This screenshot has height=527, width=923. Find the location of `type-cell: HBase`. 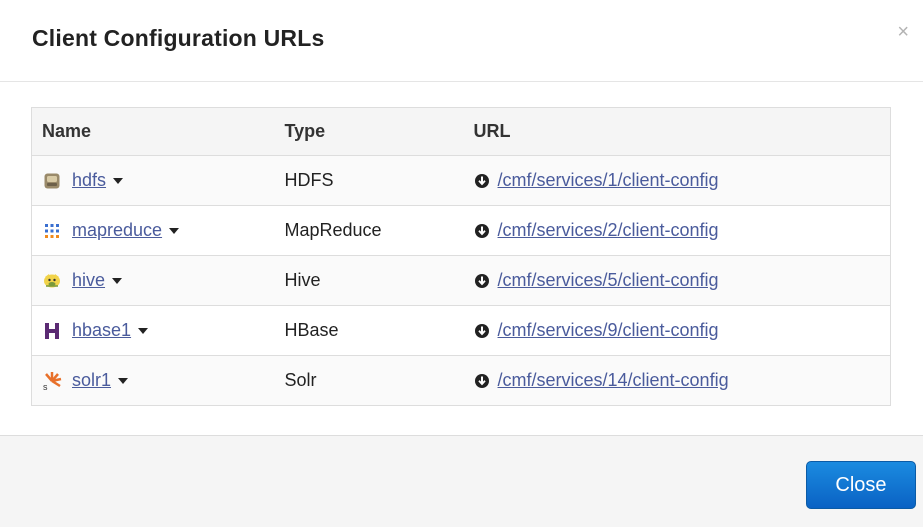

type-cell: HBase is located at coordinates (369, 330).